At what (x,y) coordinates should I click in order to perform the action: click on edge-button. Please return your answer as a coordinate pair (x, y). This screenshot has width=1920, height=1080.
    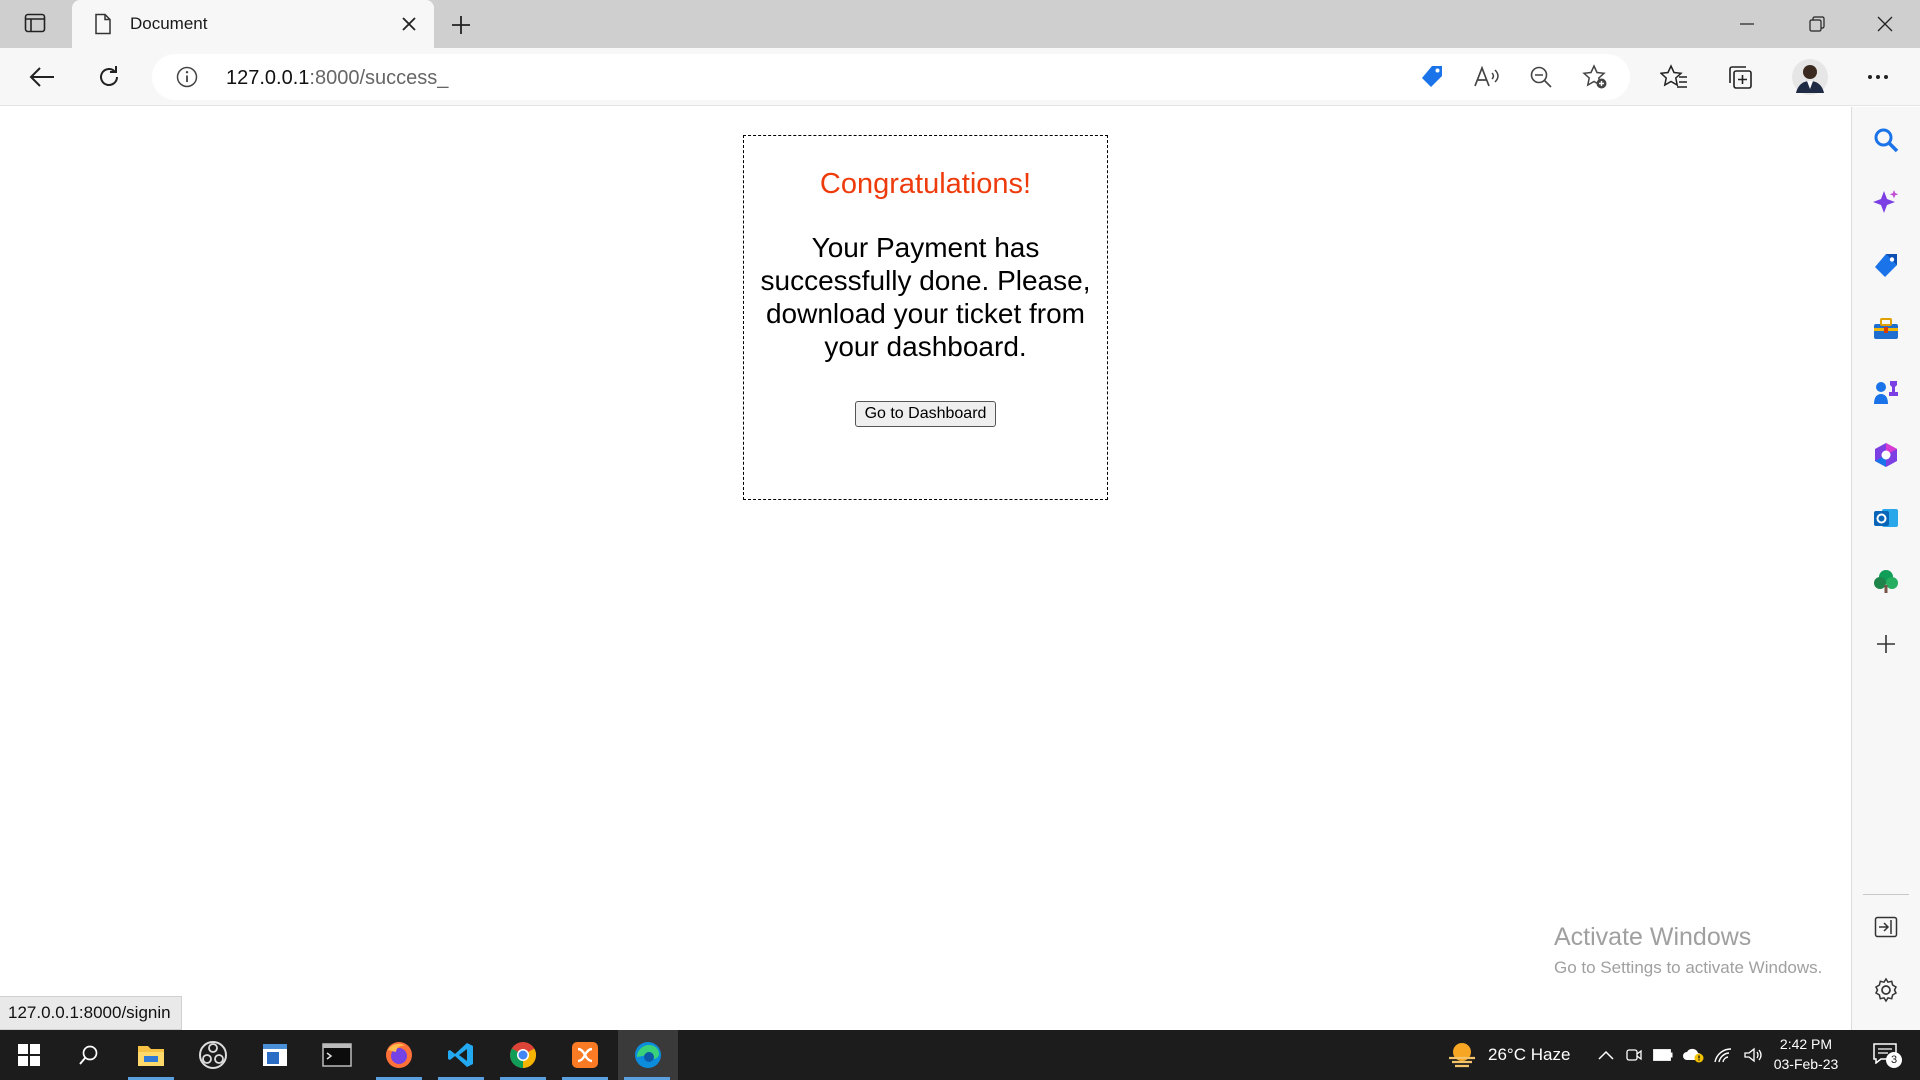
    Looking at the image, I should click on (648, 1055).